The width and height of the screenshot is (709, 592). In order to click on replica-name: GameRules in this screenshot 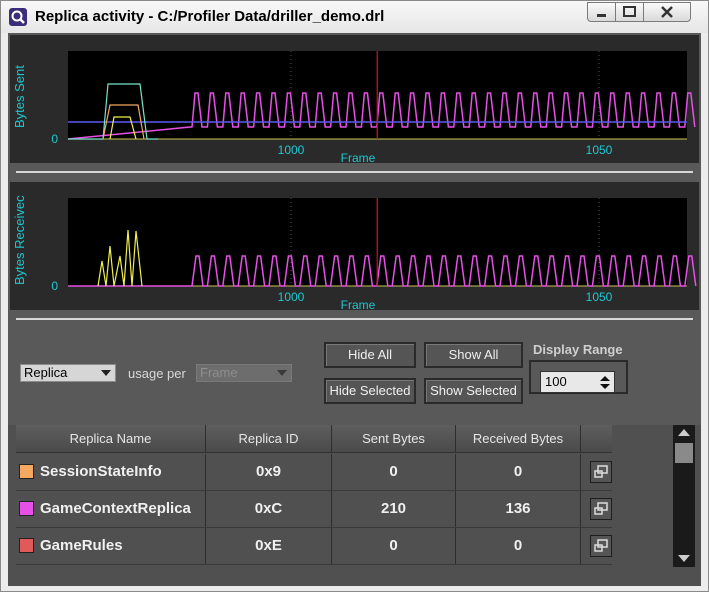, I will do `click(81, 545)`.